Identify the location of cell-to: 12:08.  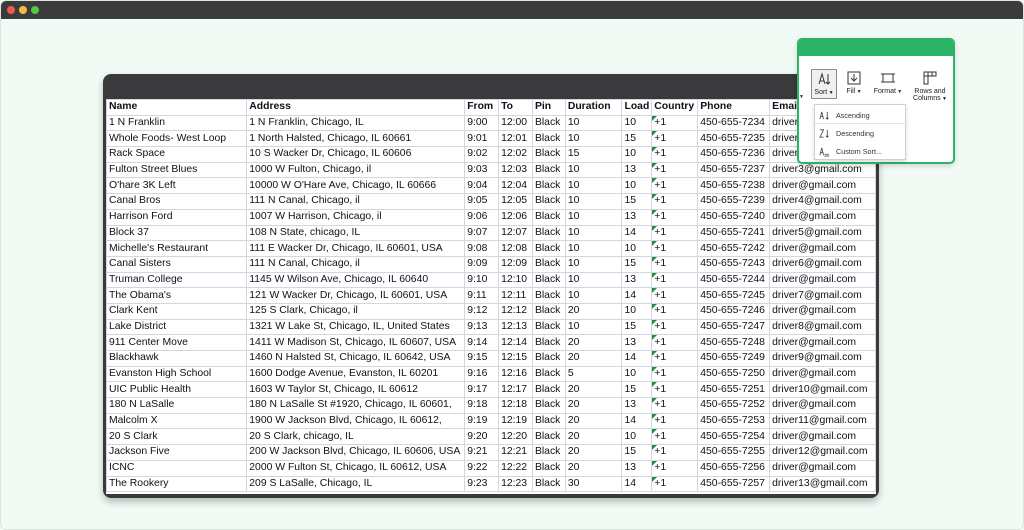
(515, 248).